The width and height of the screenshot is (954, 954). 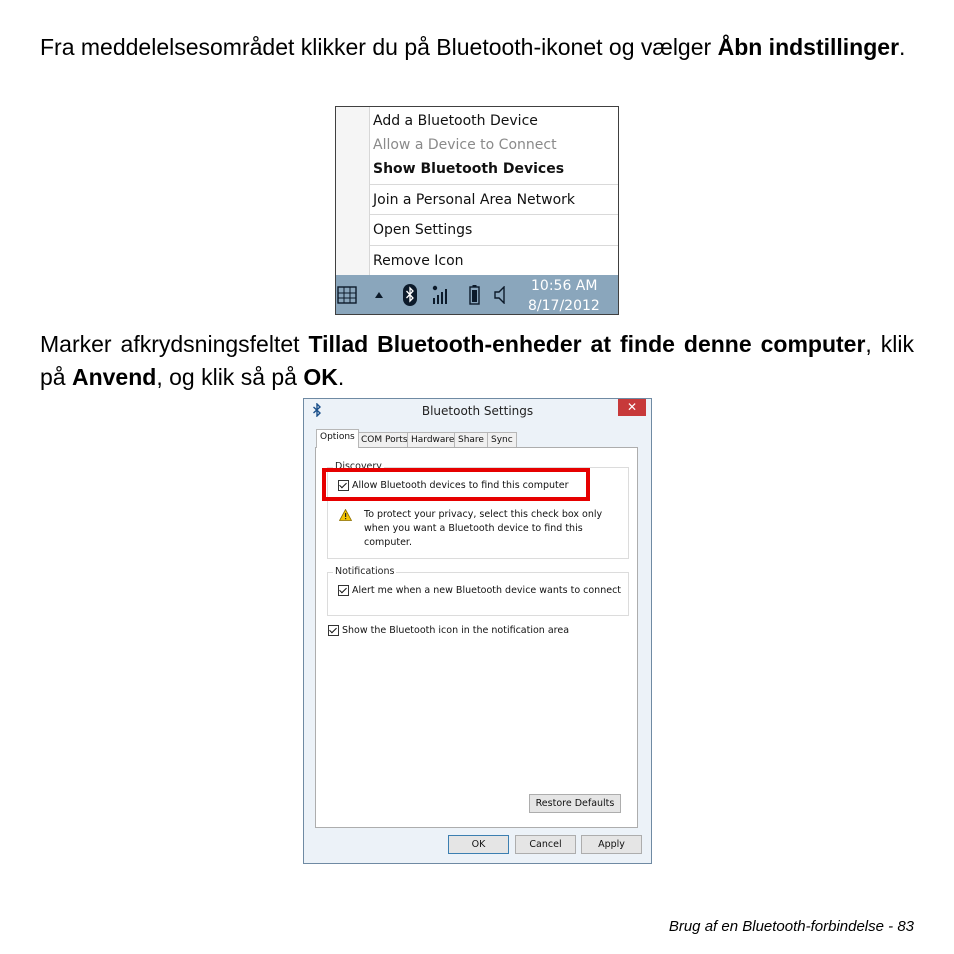 I want to click on show-hidden-icons-chevron-icon, so click(x=379, y=295).